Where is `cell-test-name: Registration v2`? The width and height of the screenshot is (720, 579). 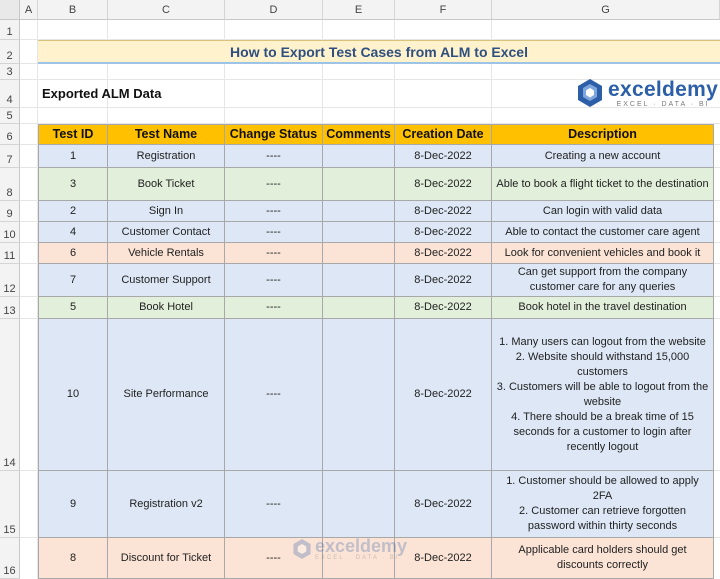 cell-test-name: Registration v2 is located at coordinates (166, 504).